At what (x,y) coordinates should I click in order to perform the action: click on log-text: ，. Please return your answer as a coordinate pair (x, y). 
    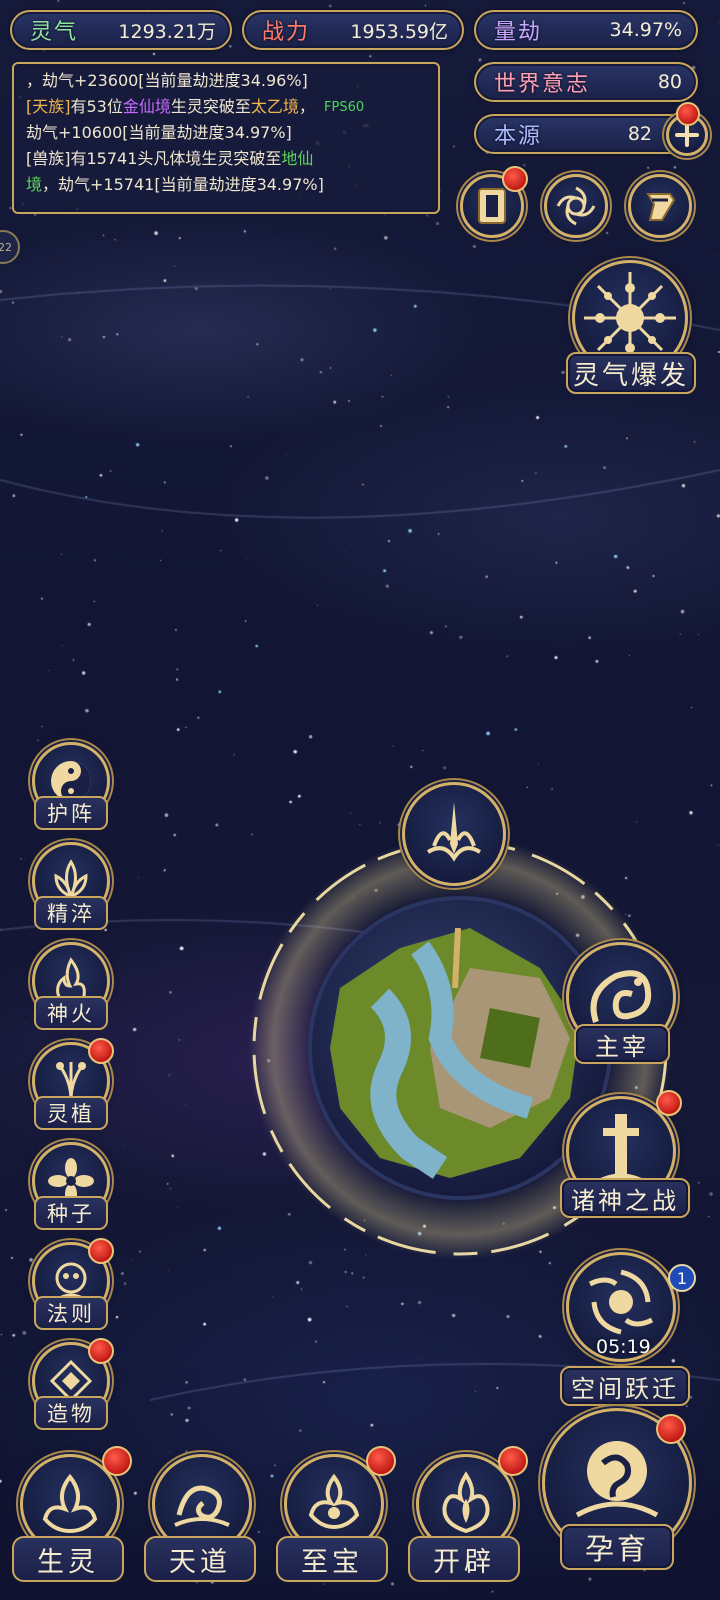
    Looking at the image, I should click on (306, 106).